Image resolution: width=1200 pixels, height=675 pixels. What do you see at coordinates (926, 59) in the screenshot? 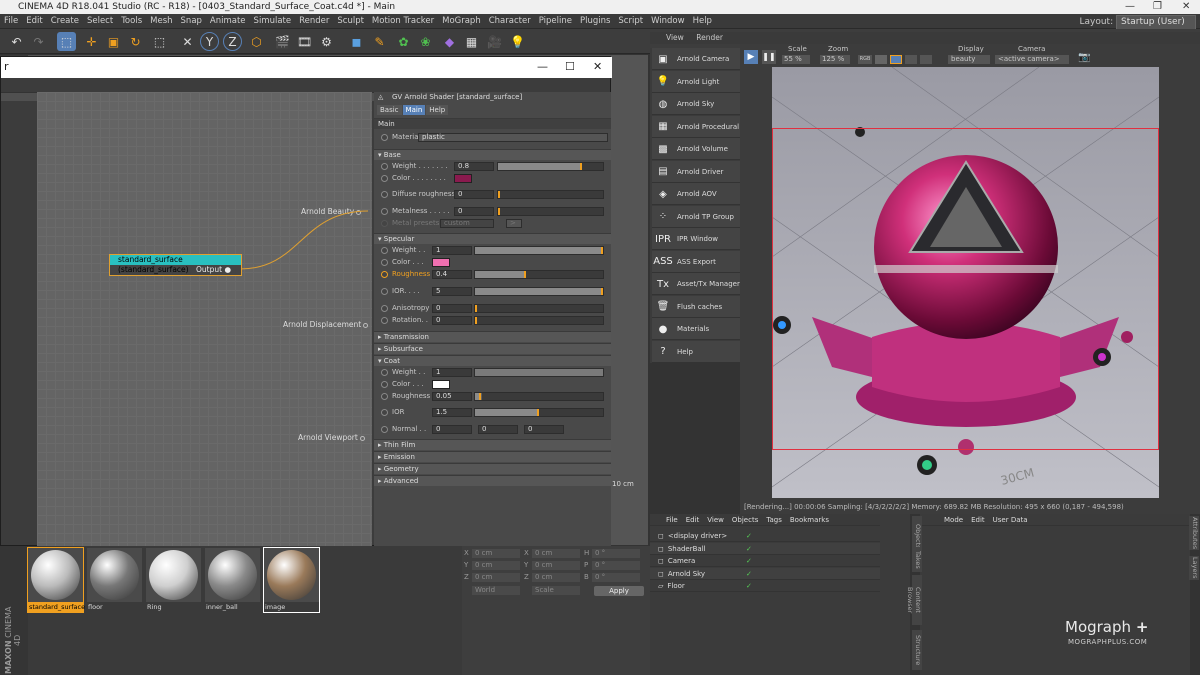
I see `crosshair-toggle-icon` at bounding box center [926, 59].